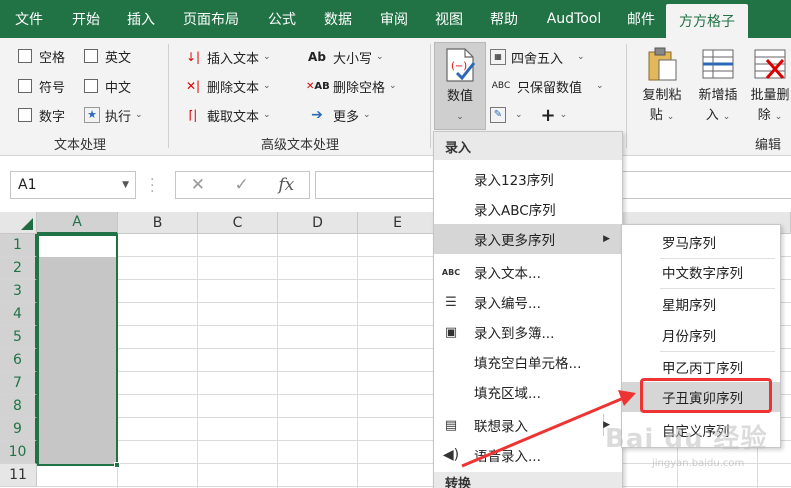 This screenshot has height=488, width=791. Describe the element at coordinates (528, 239) in the screenshot. I see `menu-item-input-more-series: 录入更多序列 ▶` at that location.